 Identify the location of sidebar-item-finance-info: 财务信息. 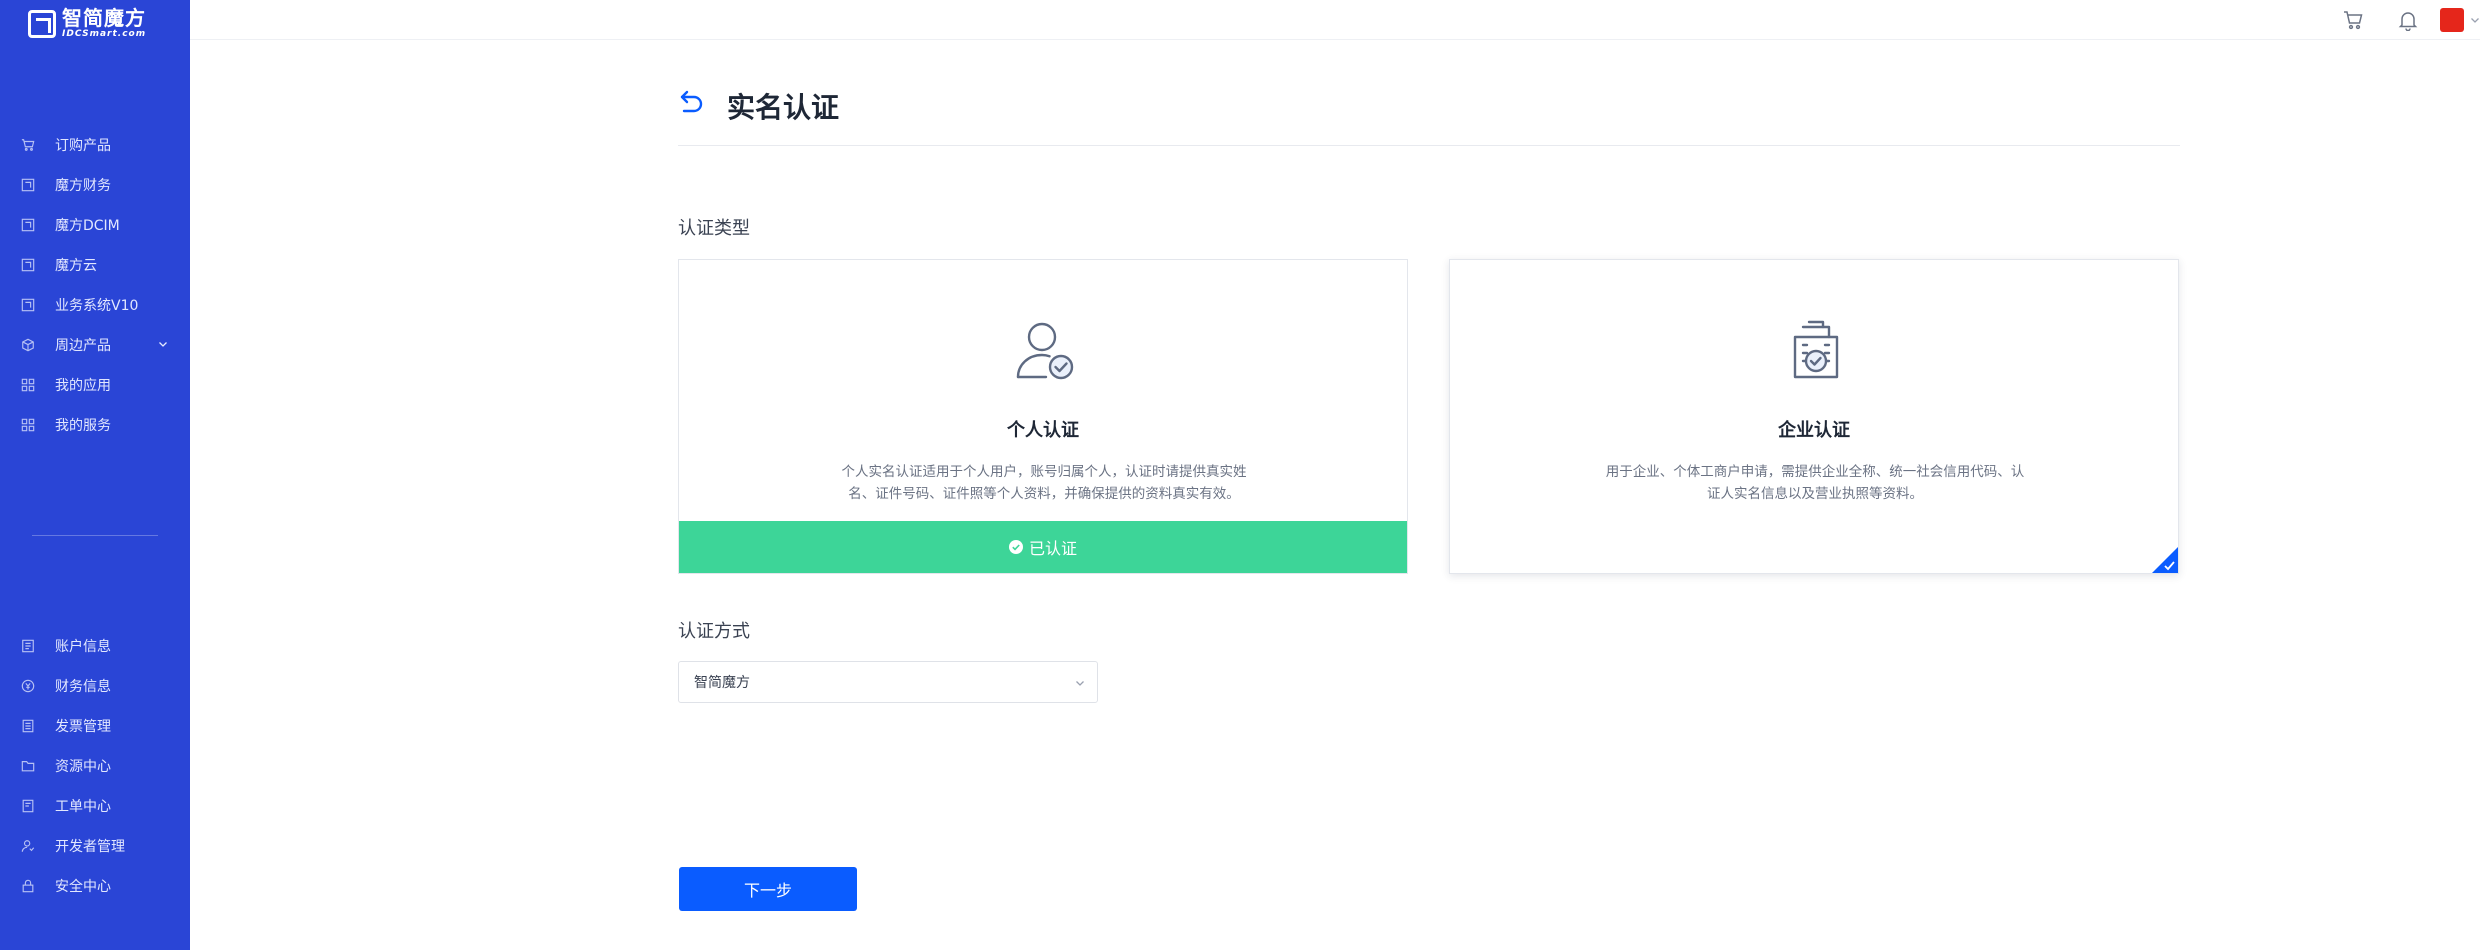
(95, 686).